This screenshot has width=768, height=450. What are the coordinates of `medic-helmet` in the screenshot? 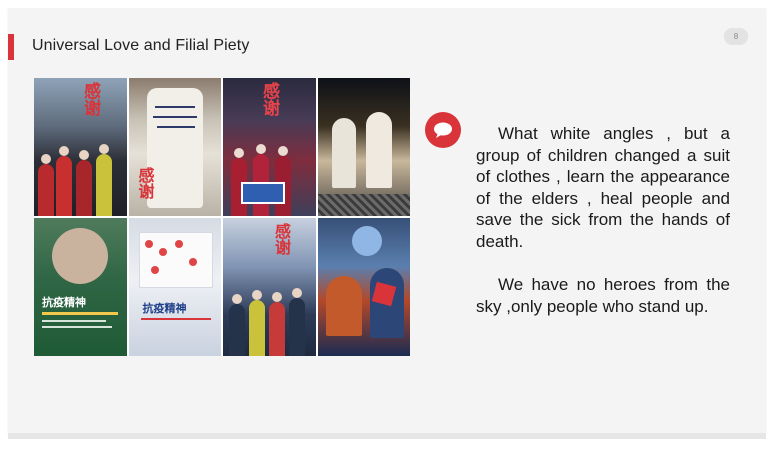 It's located at (366, 241).